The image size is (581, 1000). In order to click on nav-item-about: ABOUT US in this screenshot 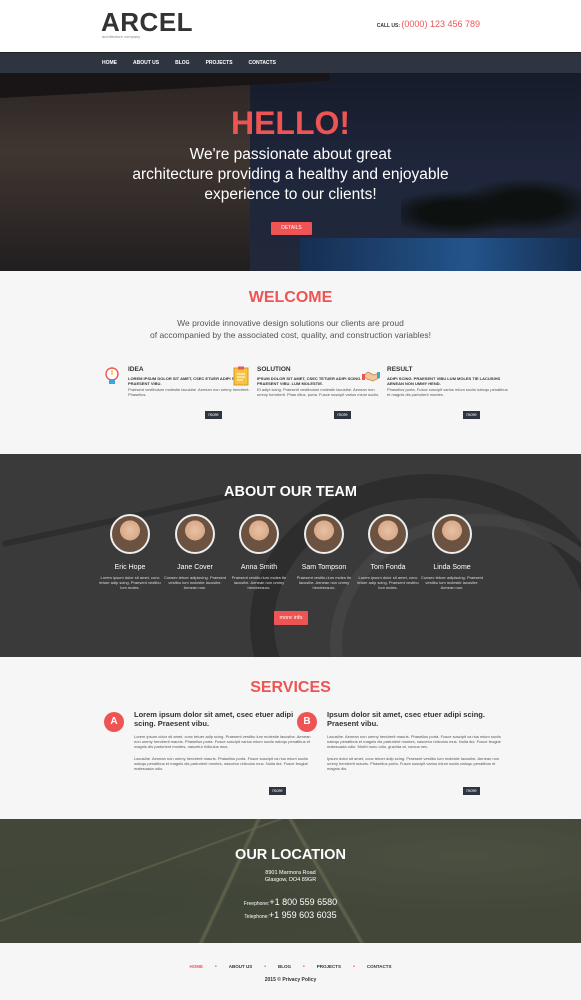, I will do `click(146, 63)`.